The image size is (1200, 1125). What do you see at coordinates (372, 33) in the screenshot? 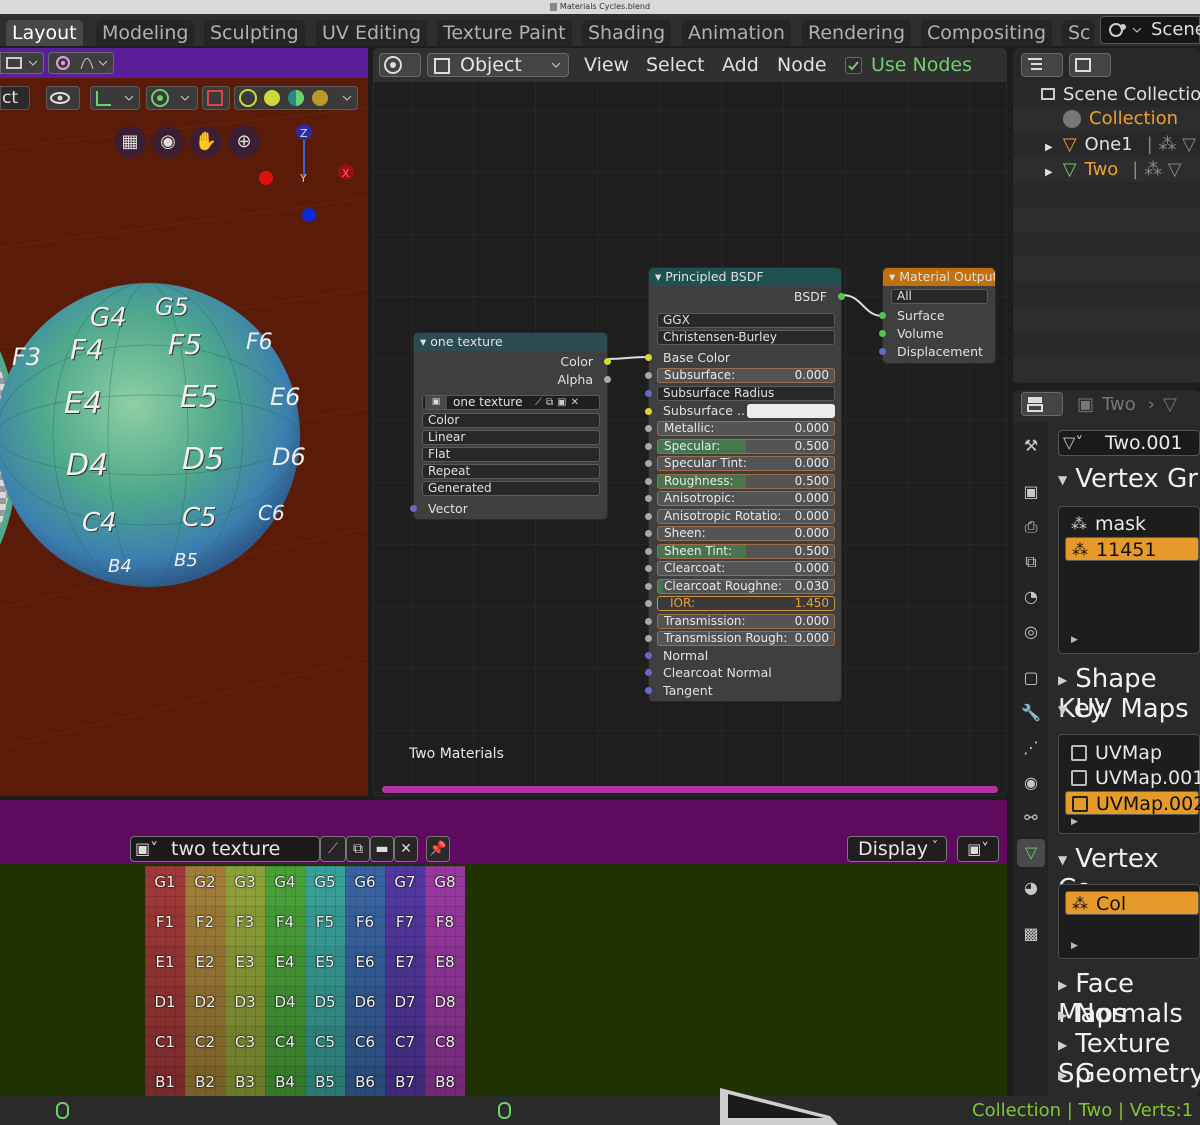
I see `tab-uv-editing: UV Editing` at bounding box center [372, 33].